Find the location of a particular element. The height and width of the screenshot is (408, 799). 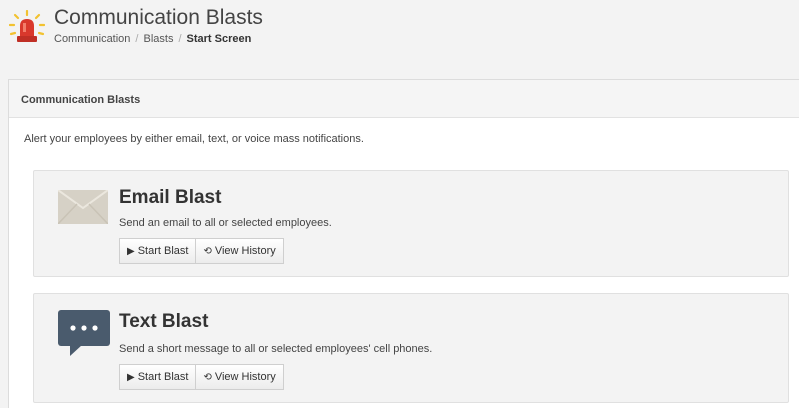

breadcrumb: Communication / Blasts / Start Screen is located at coordinates (152, 39).